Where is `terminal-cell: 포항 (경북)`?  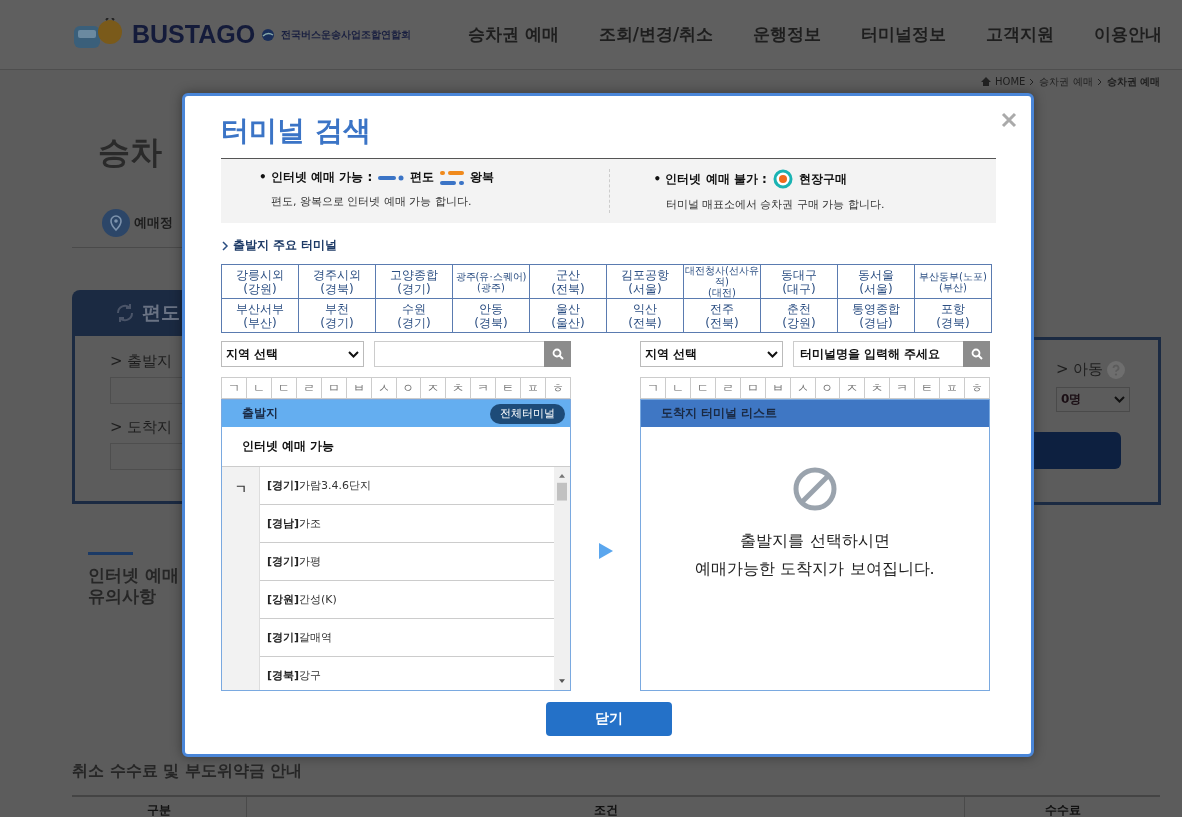 terminal-cell: 포항 (경북) is located at coordinates (953, 316).